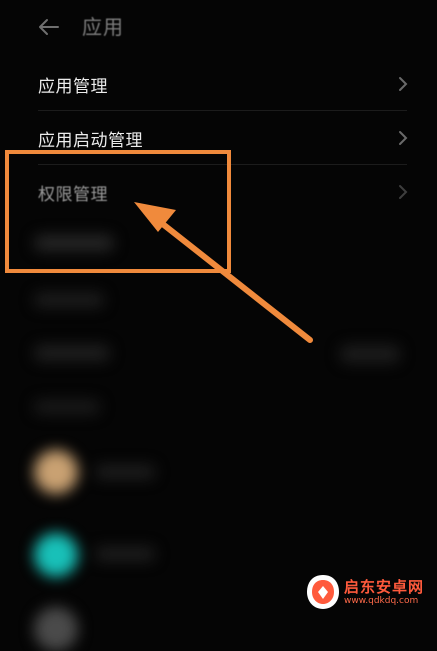  What do you see at coordinates (103, 27) in the screenshot?
I see `page-title: 应用` at bounding box center [103, 27].